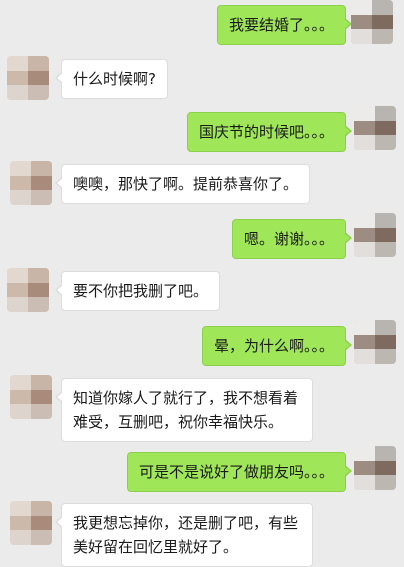  I want to click on message-text-line: 我更想忘掉你，还是删了吧，有些, so click(186, 523).